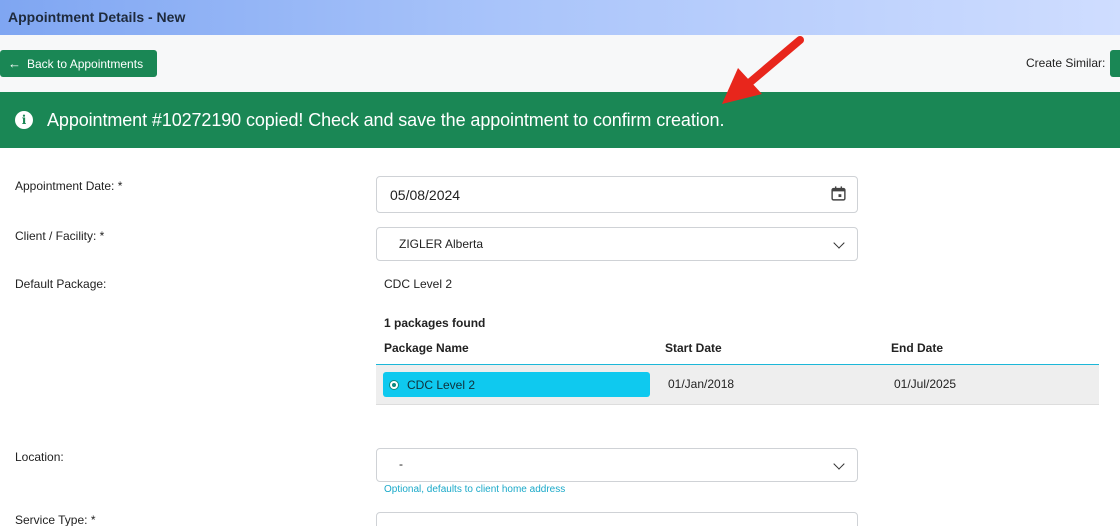  What do you see at coordinates (617, 194) in the screenshot?
I see `appointment-date-input: 05/08/2024` at bounding box center [617, 194].